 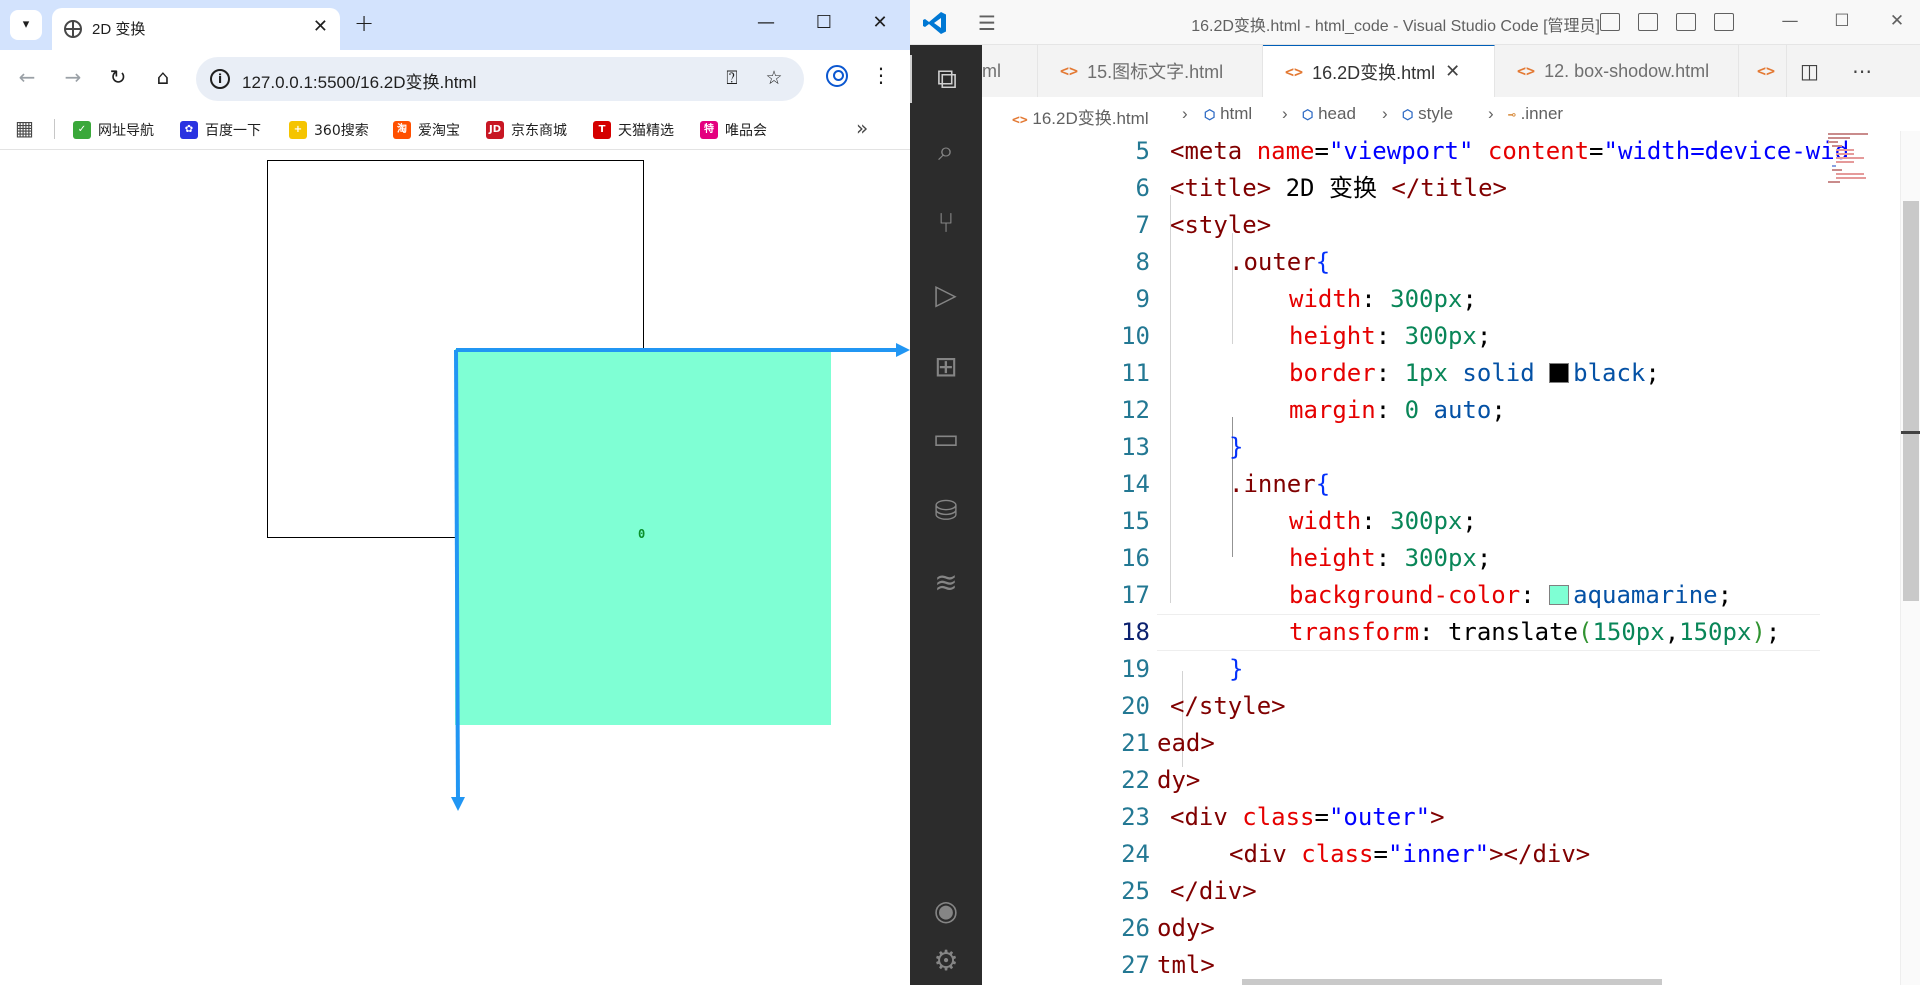 I want to click on bookmark-label: 天猫精选, so click(x=646, y=131).